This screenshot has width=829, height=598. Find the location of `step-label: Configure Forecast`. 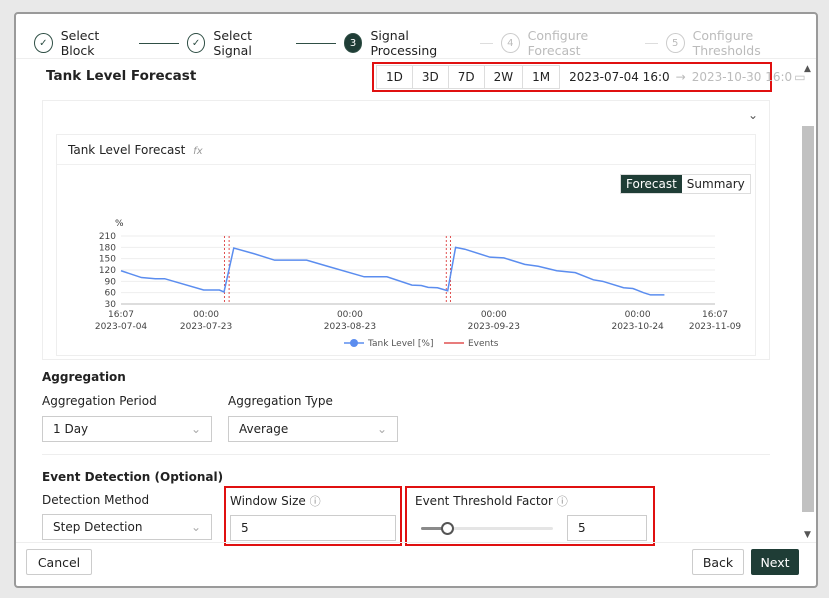

step-label: Configure Forecast is located at coordinates (558, 43).